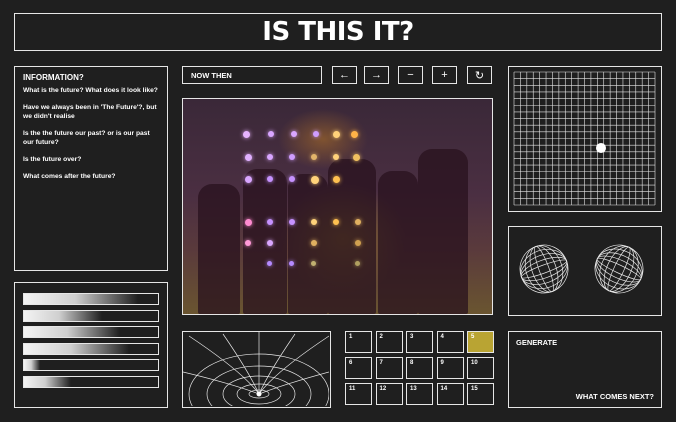 The image size is (676, 422). What do you see at coordinates (615, 396) in the screenshot?
I see `what-comes-next-button: WHAT COMES NEXT?` at bounding box center [615, 396].